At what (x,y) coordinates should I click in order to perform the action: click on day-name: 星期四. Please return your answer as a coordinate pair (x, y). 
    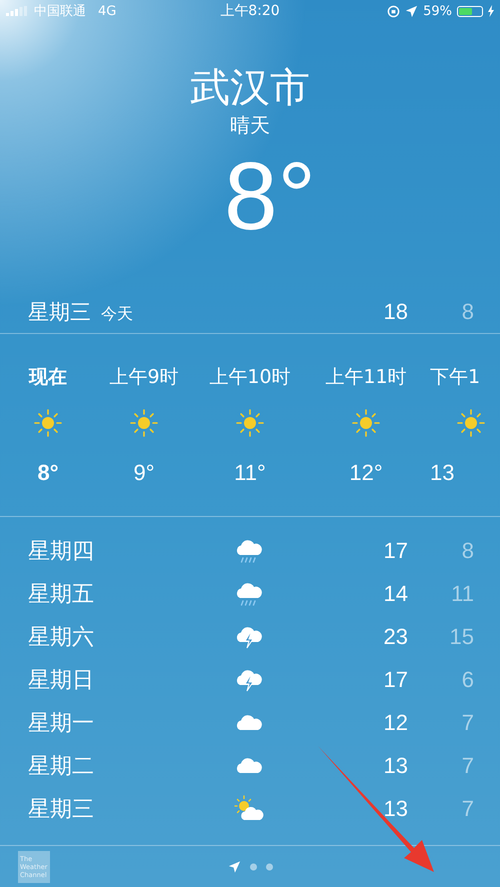
    Looking at the image, I should click on (61, 552).